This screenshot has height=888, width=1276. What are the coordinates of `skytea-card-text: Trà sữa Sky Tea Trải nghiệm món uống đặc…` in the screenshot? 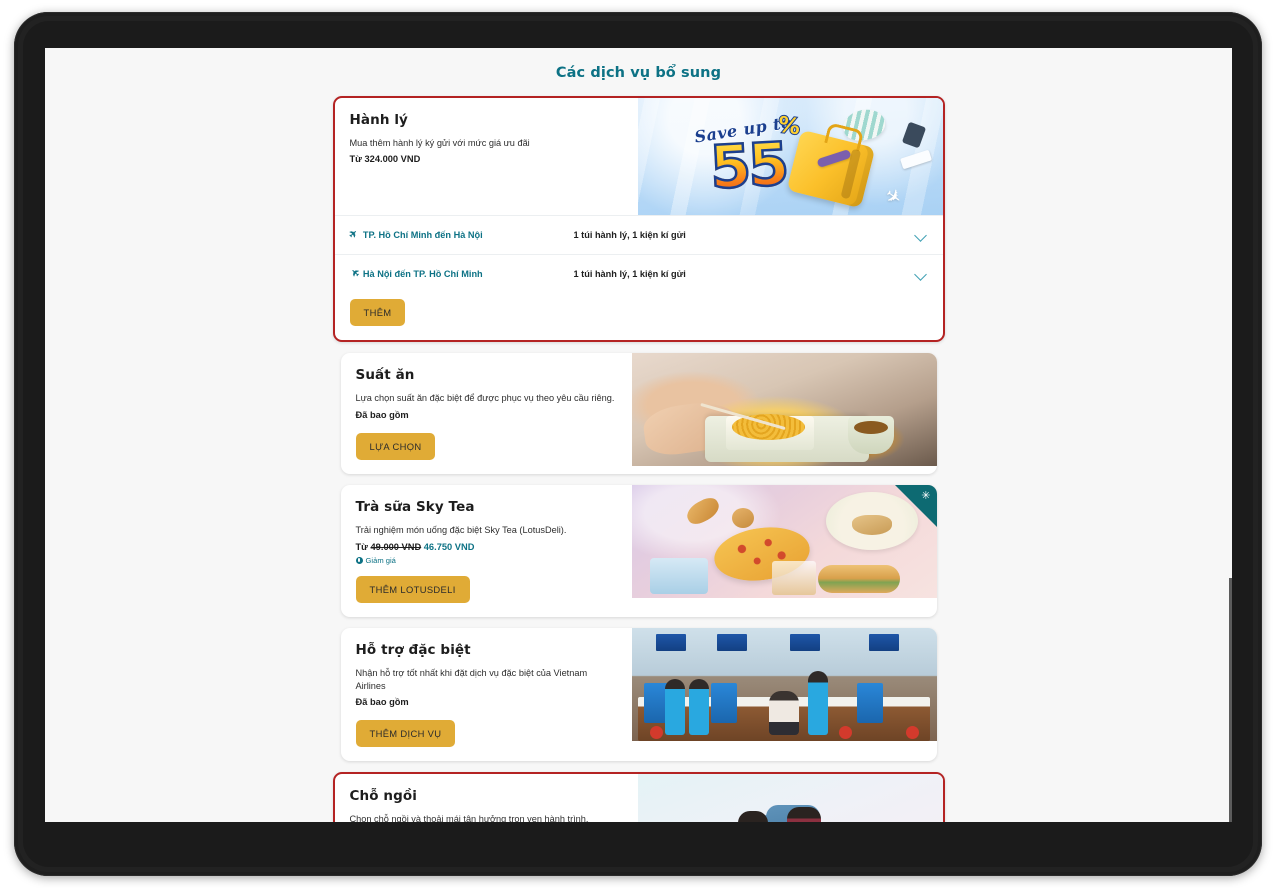 It's located at (486, 551).